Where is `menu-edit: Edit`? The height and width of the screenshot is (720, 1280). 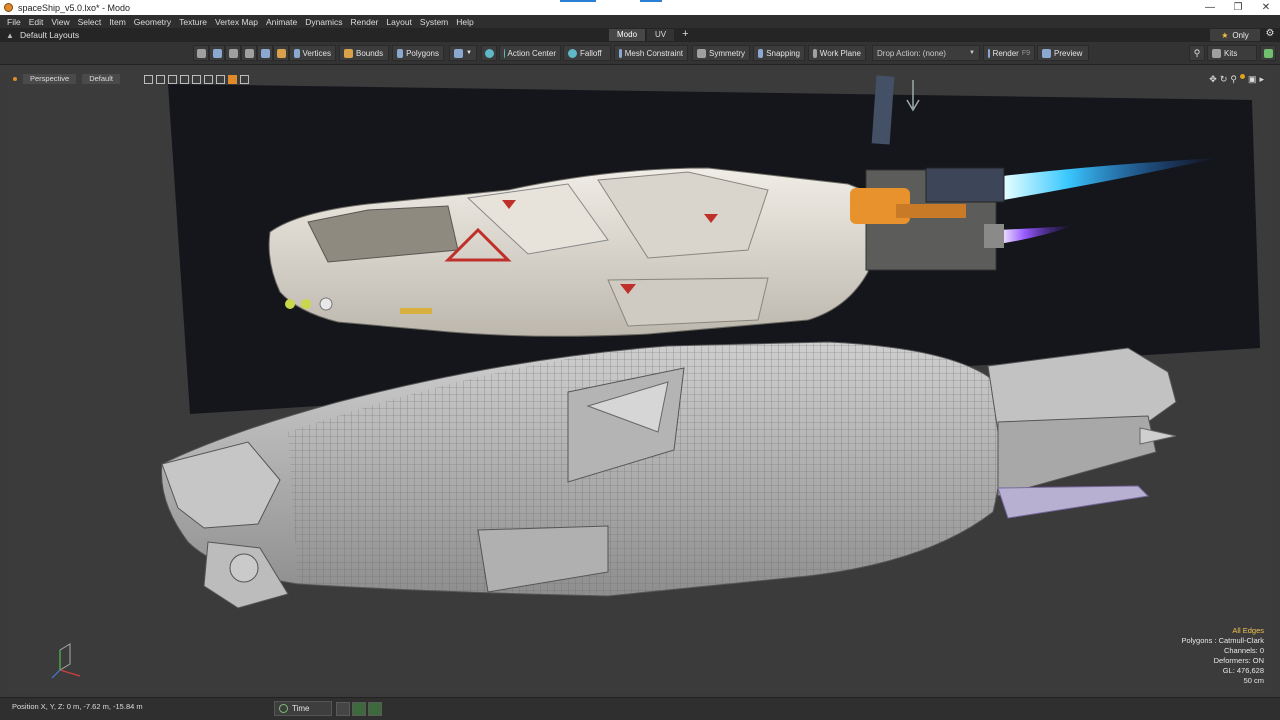 menu-edit: Edit is located at coordinates (36, 22).